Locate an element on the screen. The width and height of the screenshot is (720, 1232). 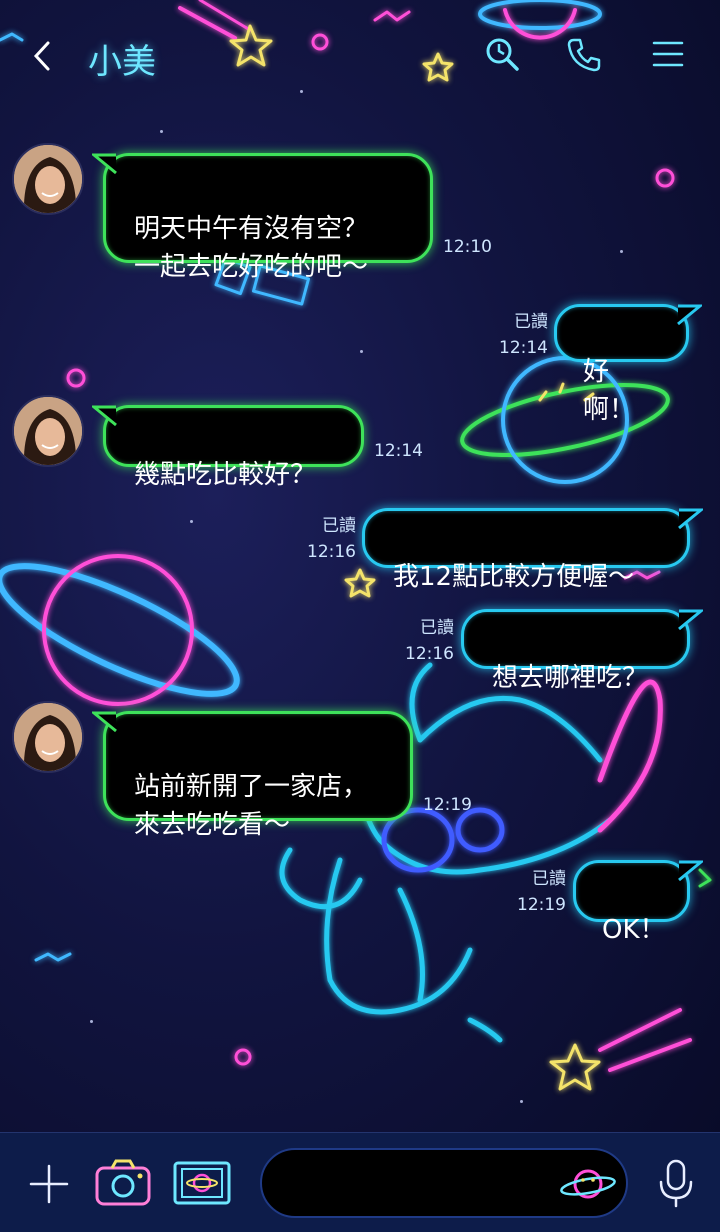
sticker-button is located at coordinates (588, 1184).